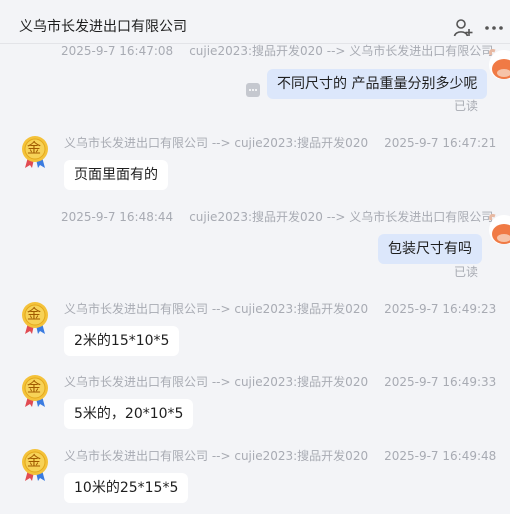  Describe the element at coordinates (463, 28) in the screenshot. I see `add-person-icon` at that location.